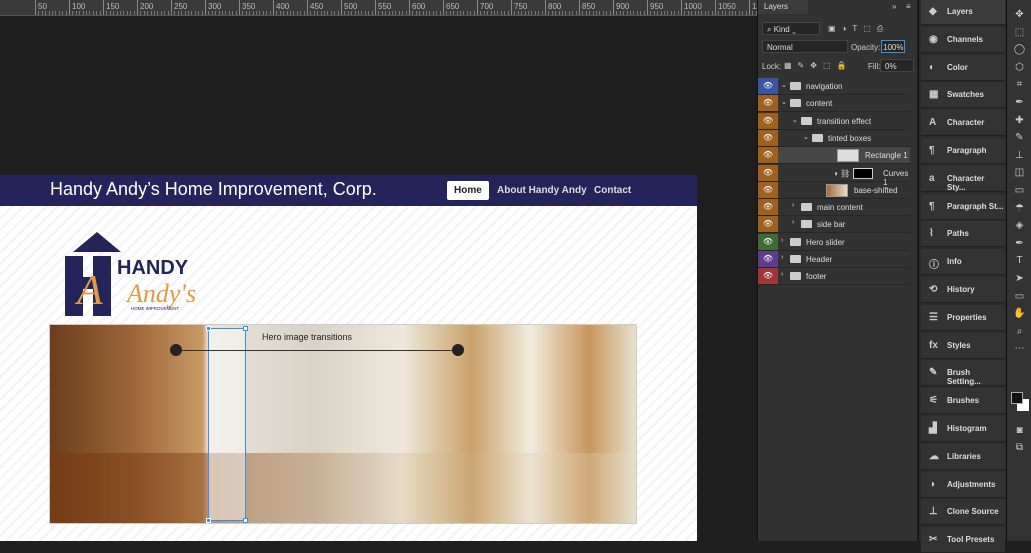 The height and width of the screenshot is (553, 1031). Describe the element at coordinates (1019, 450) in the screenshot. I see `screen-mode-icon: ⧉` at that location.